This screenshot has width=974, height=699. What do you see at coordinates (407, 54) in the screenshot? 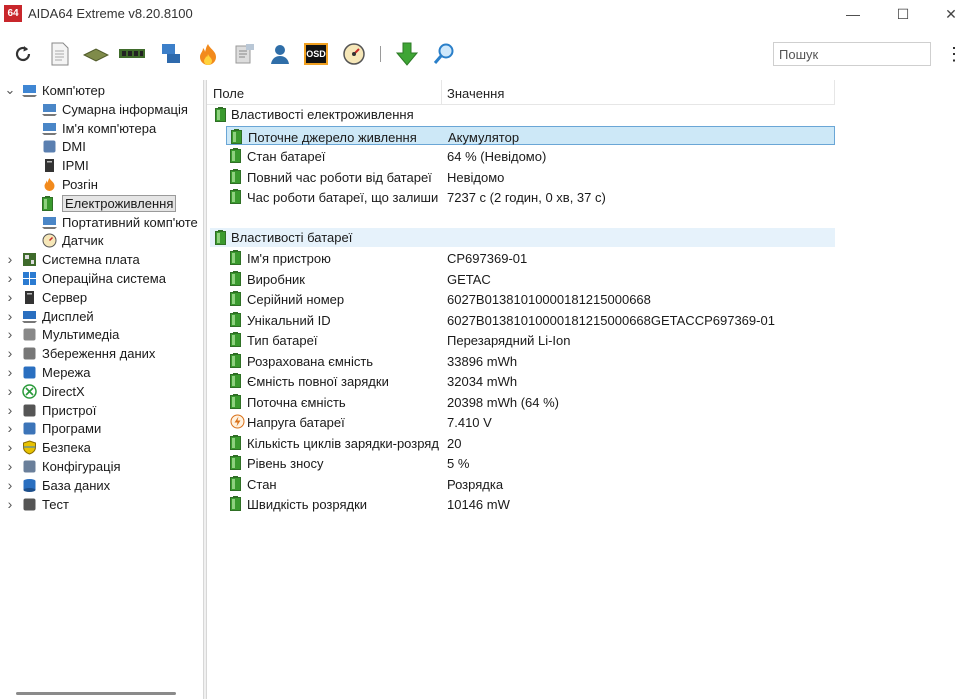
I see `download-icon` at bounding box center [407, 54].